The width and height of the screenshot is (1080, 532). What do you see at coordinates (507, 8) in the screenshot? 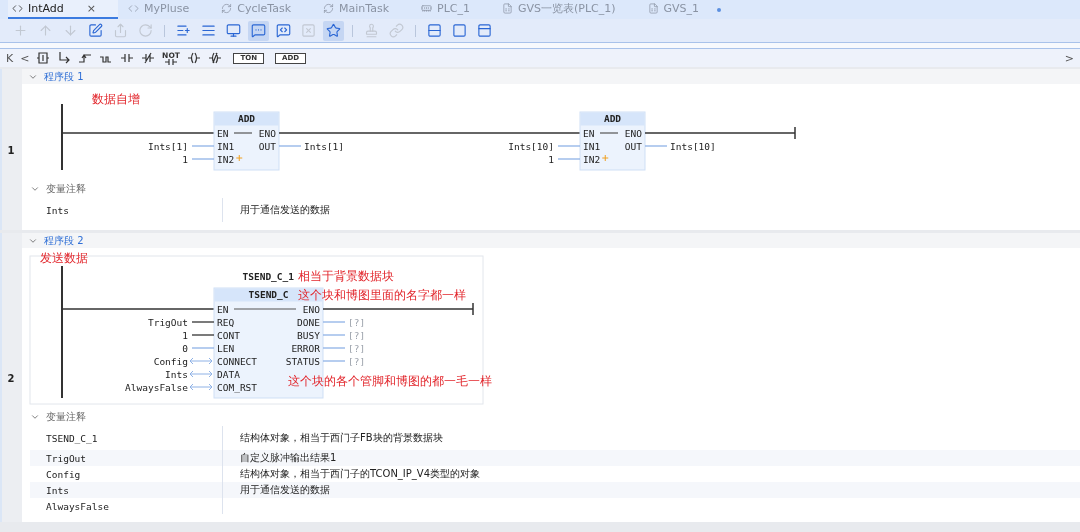
I see `table-icon` at bounding box center [507, 8].